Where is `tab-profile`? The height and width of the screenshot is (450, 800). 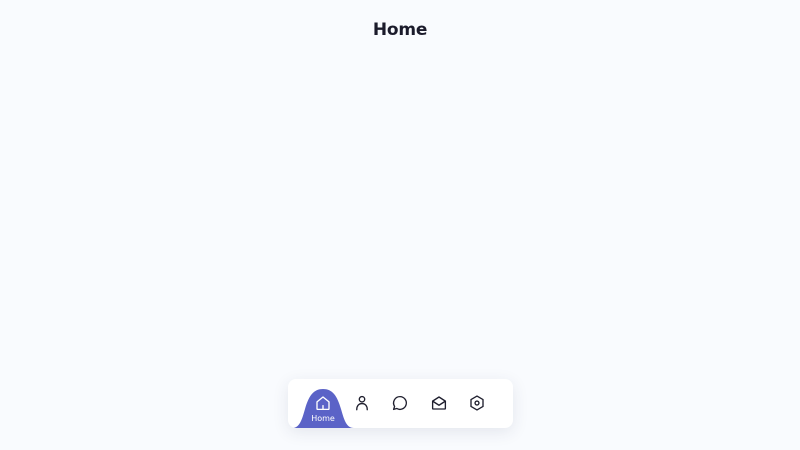 tab-profile is located at coordinates (362, 403).